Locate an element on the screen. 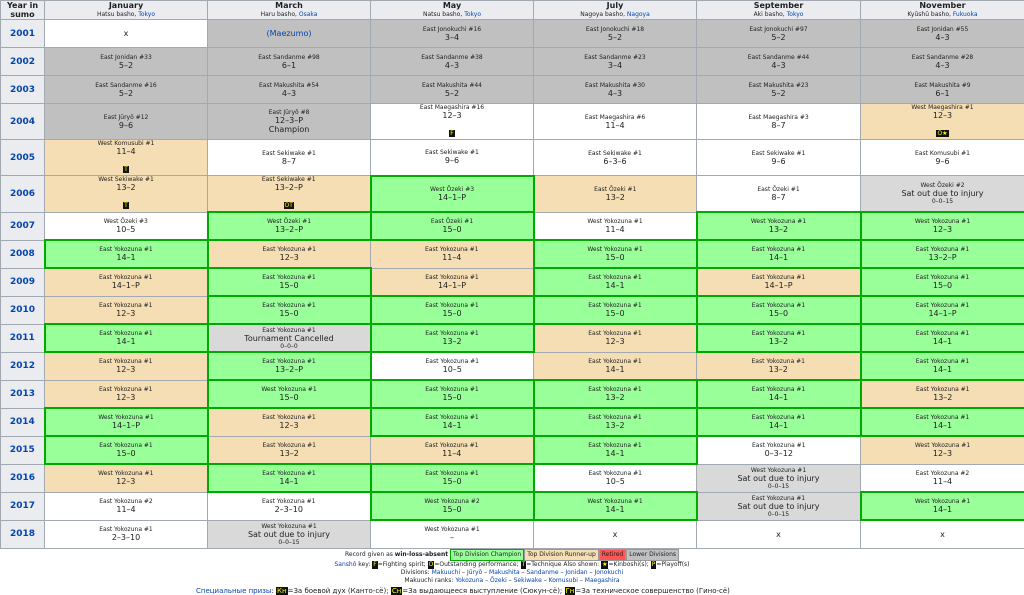  record-score: 13–2–P is located at coordinates (943, 257).